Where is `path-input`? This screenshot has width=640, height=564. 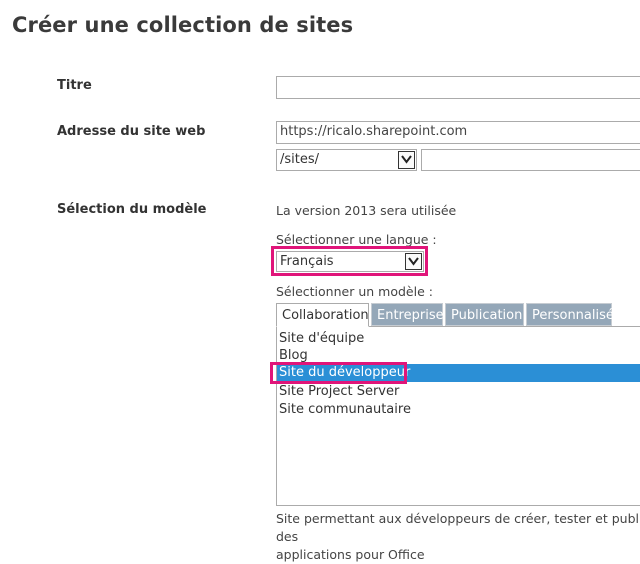 path-input is located at coordinates (530, 160).